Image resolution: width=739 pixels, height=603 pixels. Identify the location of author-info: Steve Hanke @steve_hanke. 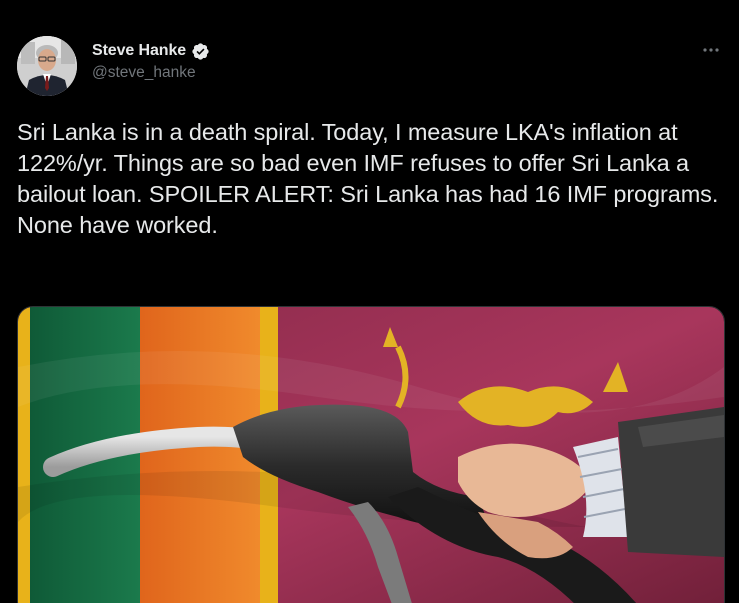
(151, 61).